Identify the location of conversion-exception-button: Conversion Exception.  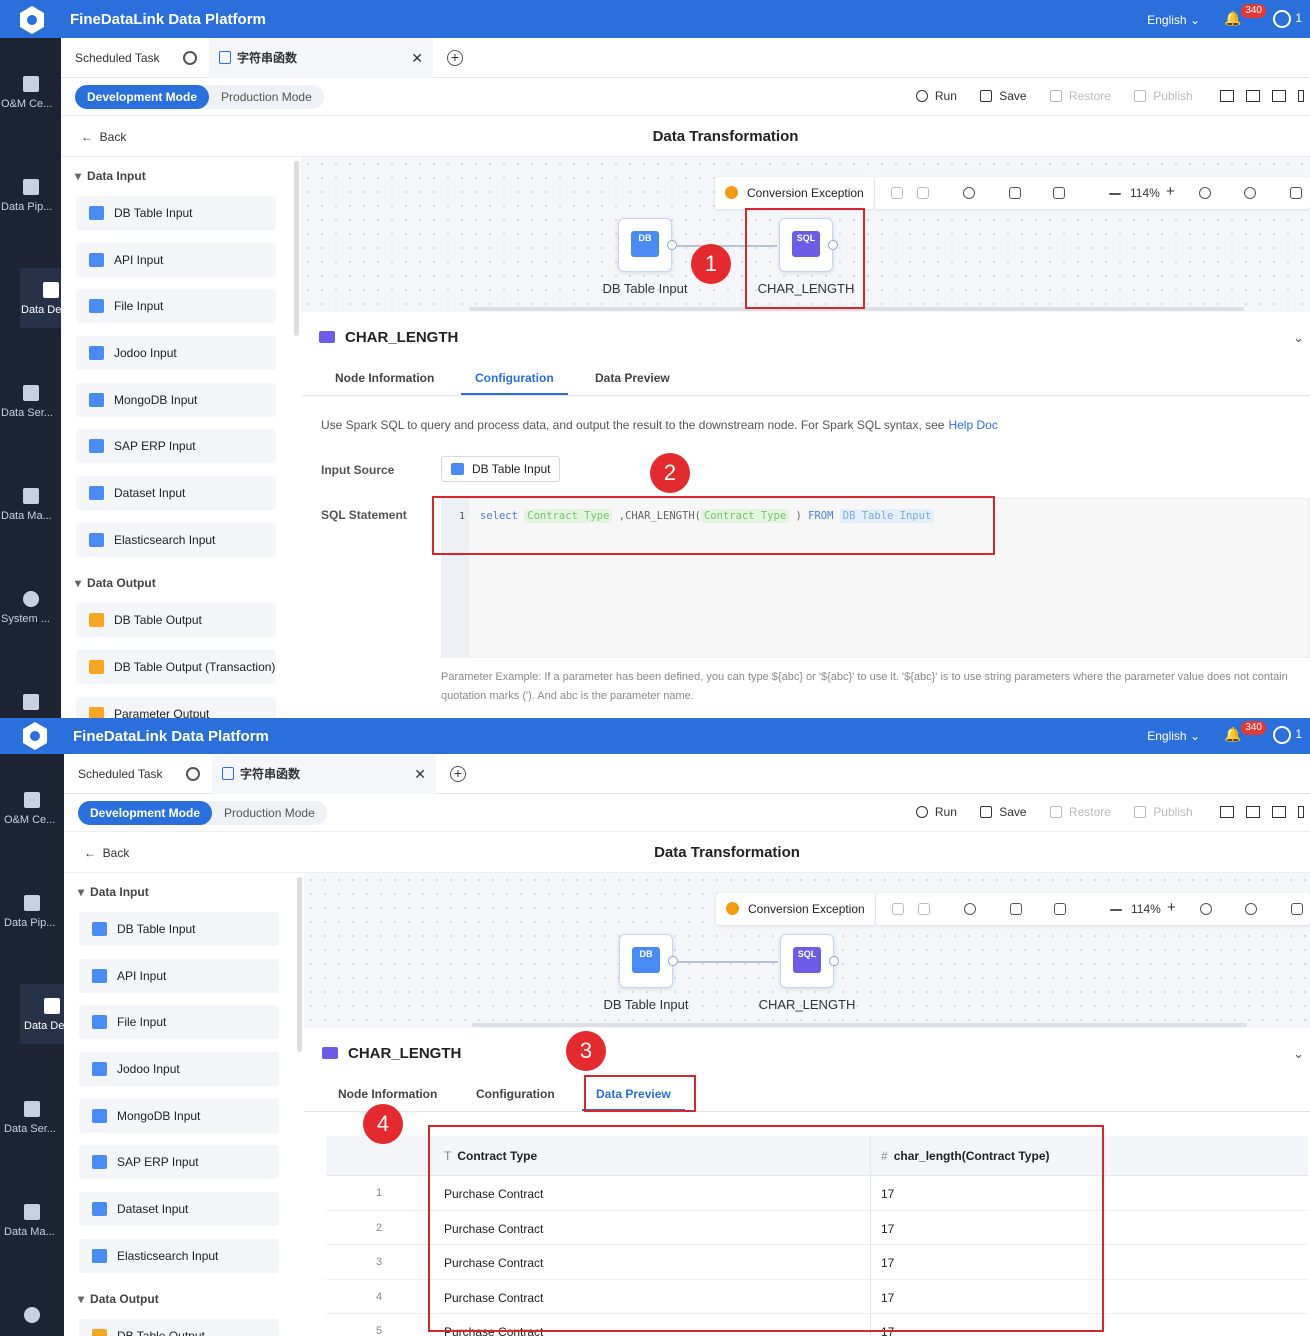
(795, 909).